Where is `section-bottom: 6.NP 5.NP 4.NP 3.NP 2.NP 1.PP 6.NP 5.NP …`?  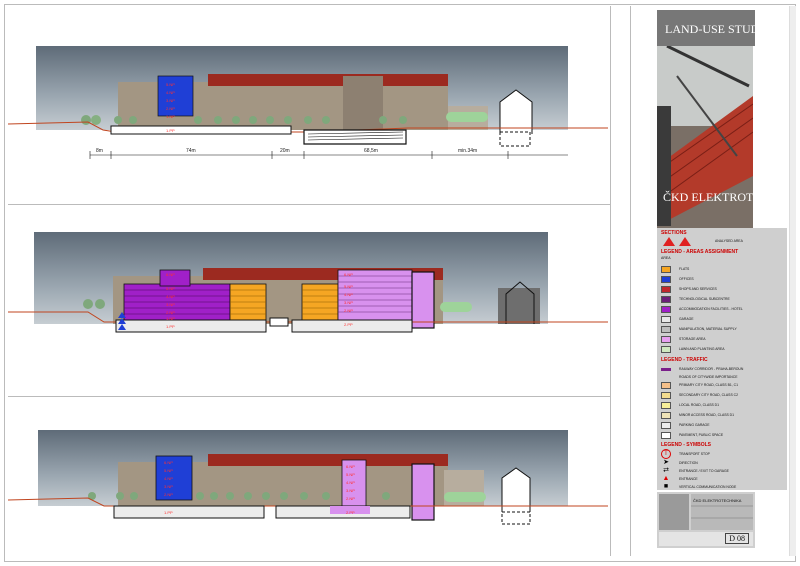 section-bottom: 6.NP 5.NP 4.NP 3.NP 2.NP 1.PP 6.NP 5.NP … is located at coordinates (308, 480).